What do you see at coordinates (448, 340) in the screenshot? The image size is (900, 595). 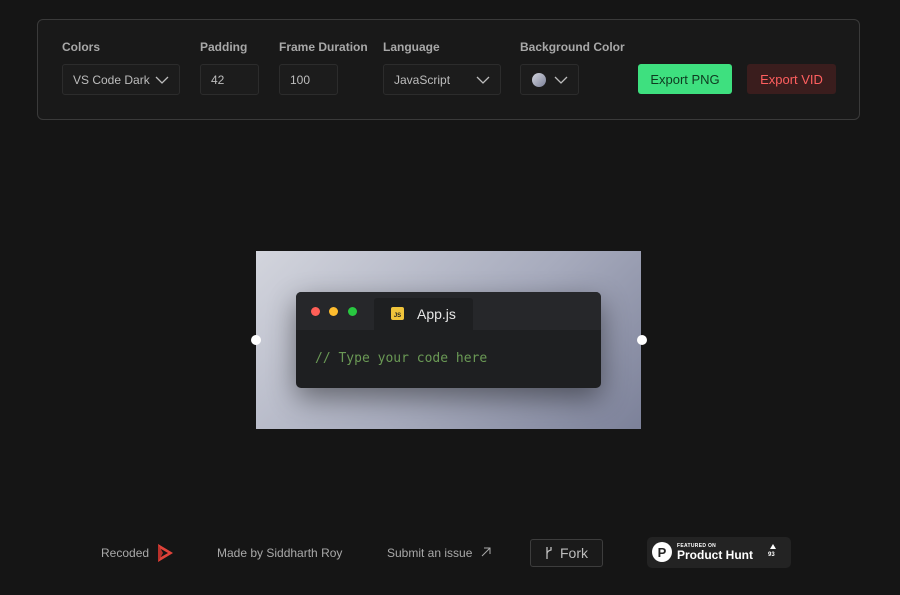 I see `code-window: JS App.js // Type your code here` at bounding box center [448, 340].